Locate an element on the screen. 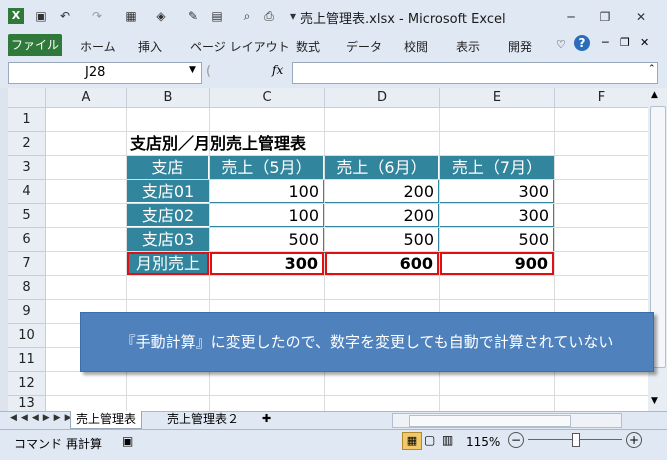 The image size is (667, 460). name-box-dropdown-icon: ▼ is located at coordinates (192, 70).